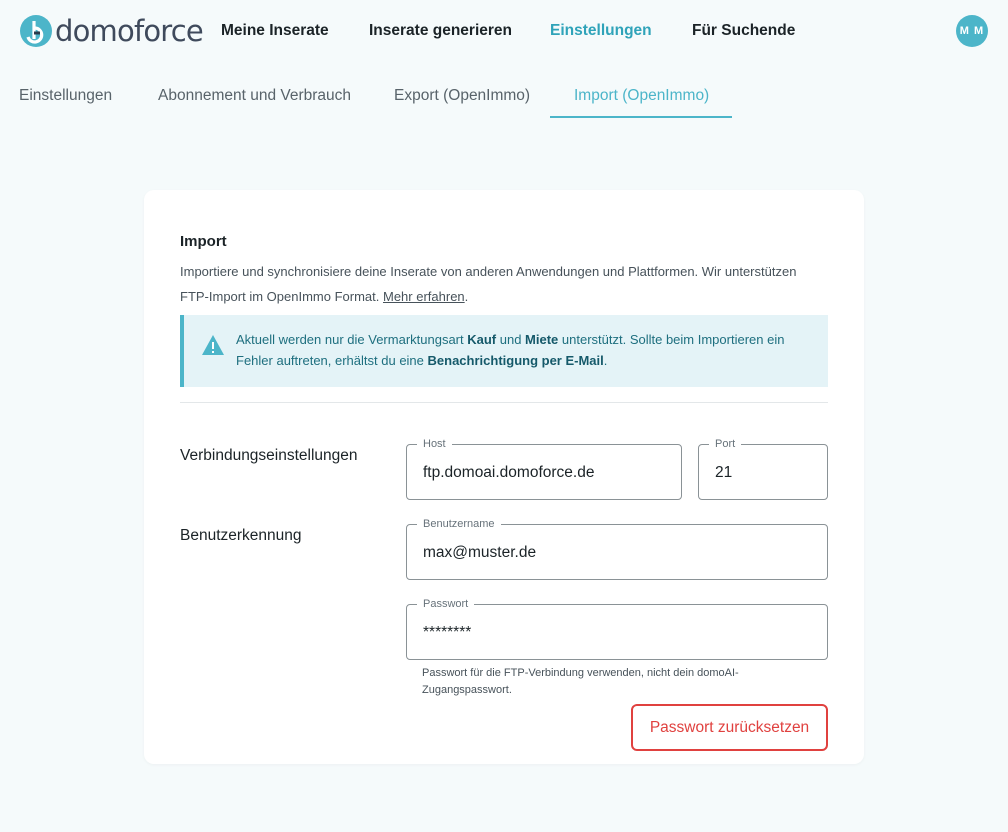 This screenshot has height=832, width=1008. What do you see at coordinates (254, 96) in the screenshot?
I see `tab-abonnement: Abonnement und Verbrauch` at bounding box center [254, 96].